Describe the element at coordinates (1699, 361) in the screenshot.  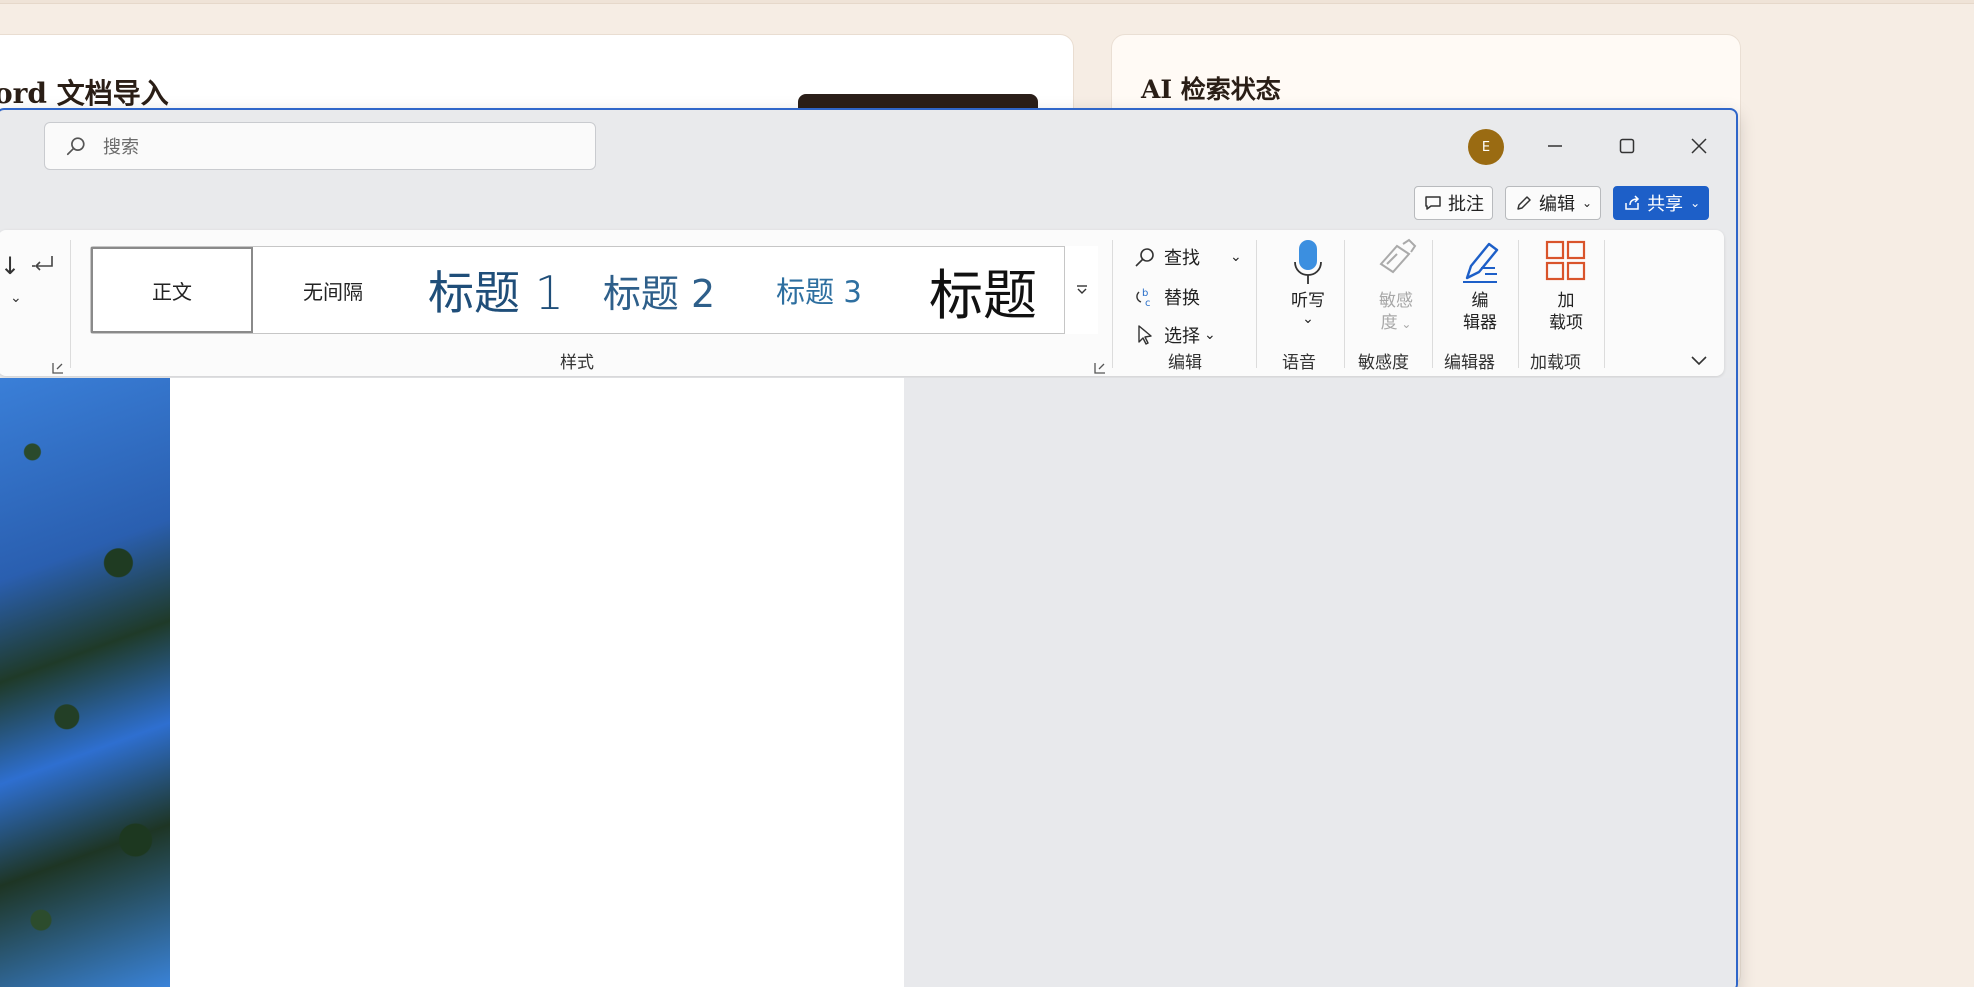
I see `collapse-ribbon-icon` at that location.